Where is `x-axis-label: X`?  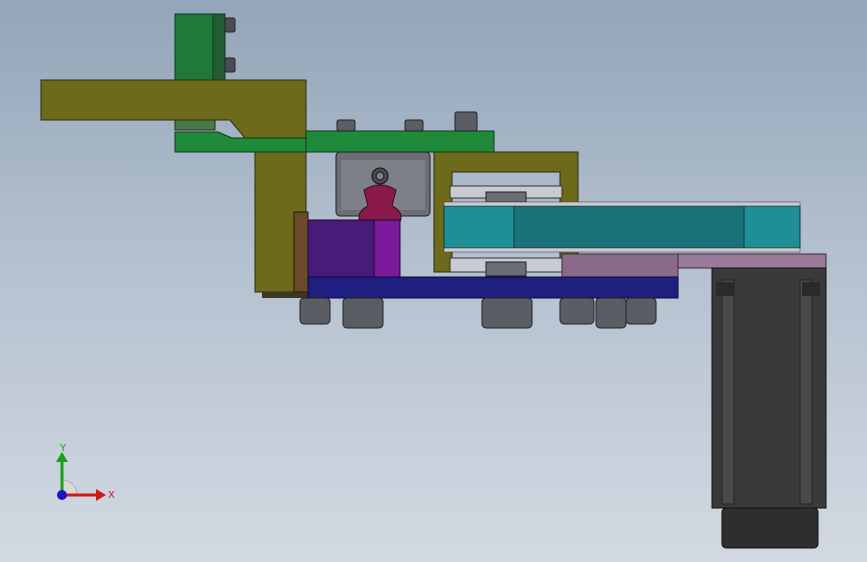 x-axis-label: X is located at coordinates (111, 495).